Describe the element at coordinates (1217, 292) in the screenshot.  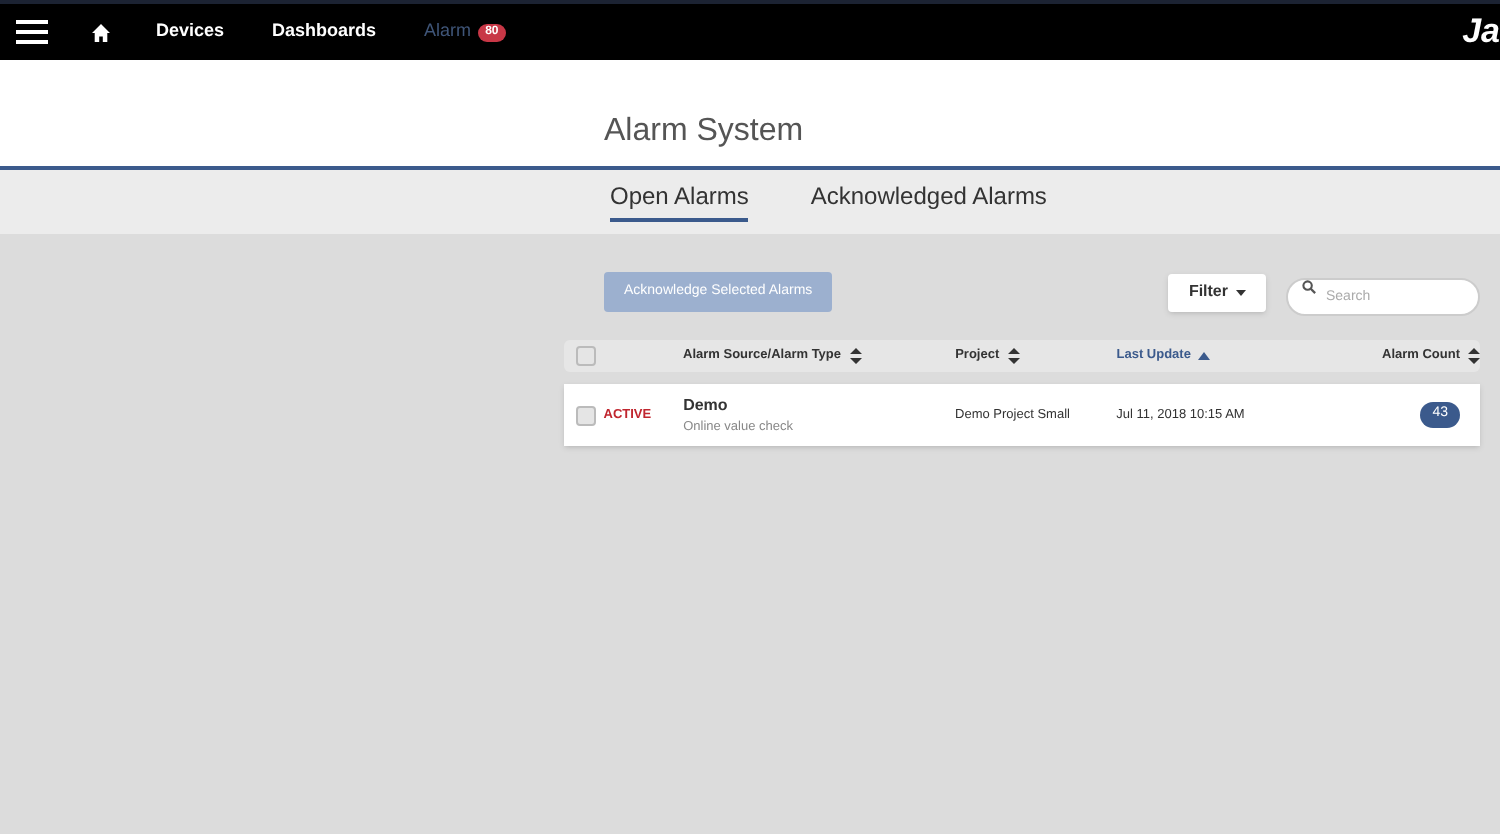
I see `filter-button: Filter` at that location.